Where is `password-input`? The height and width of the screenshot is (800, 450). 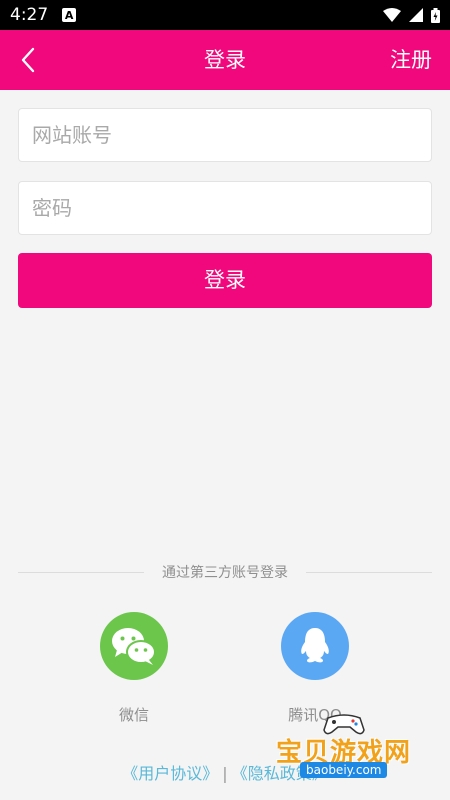
password-input is located at coordinates (225, 208).